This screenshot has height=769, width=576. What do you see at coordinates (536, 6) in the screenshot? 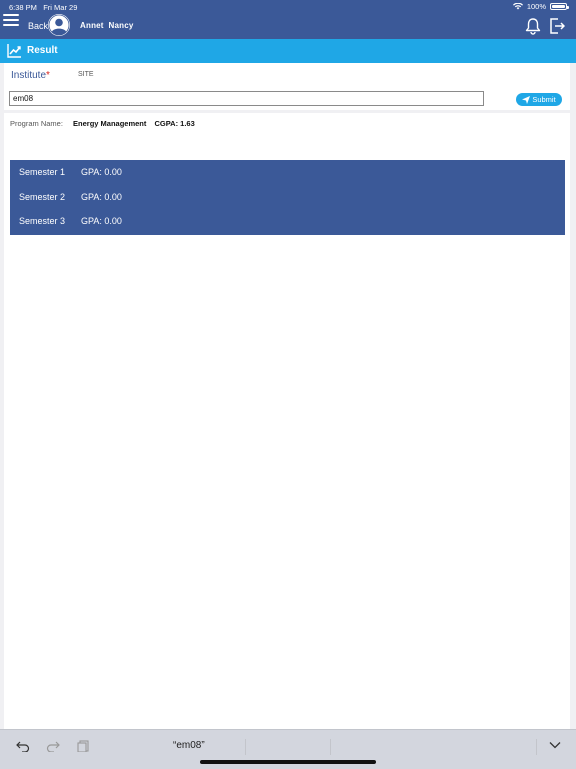
I see `battery-text: 100%` at bounding box center [536, 6].